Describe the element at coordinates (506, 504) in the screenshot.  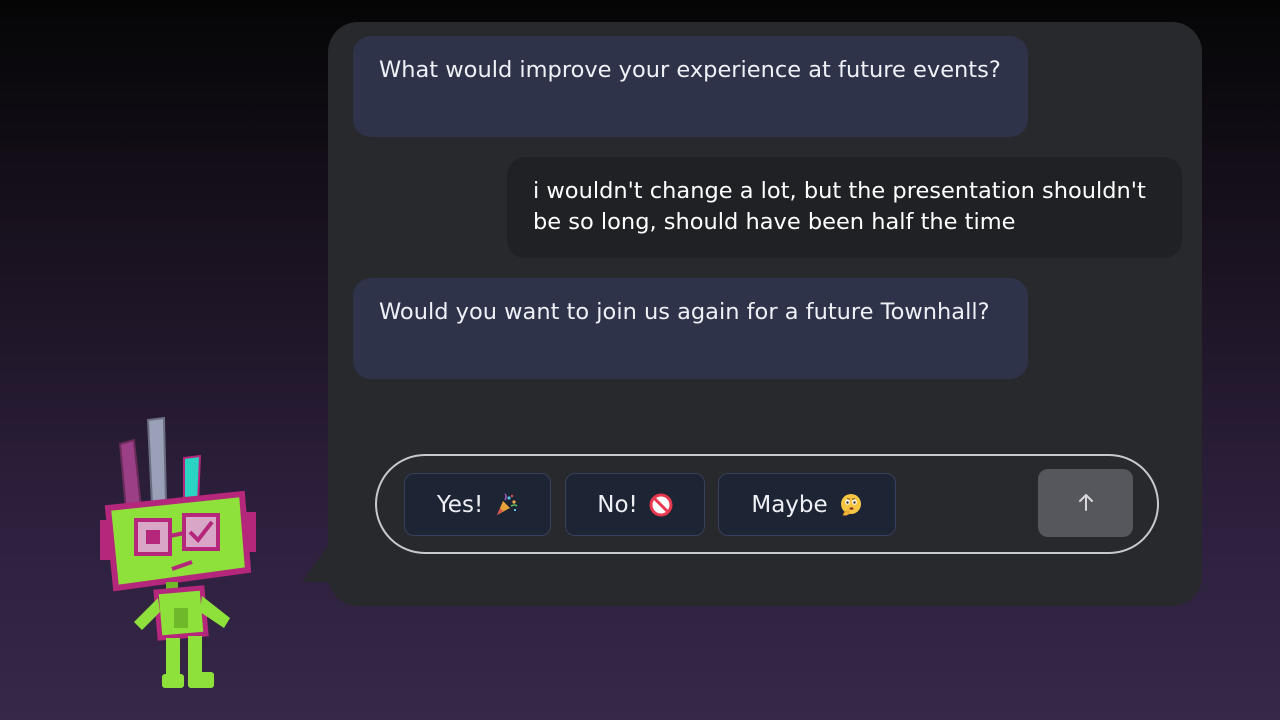
I see `party-popper-icon` at that location.